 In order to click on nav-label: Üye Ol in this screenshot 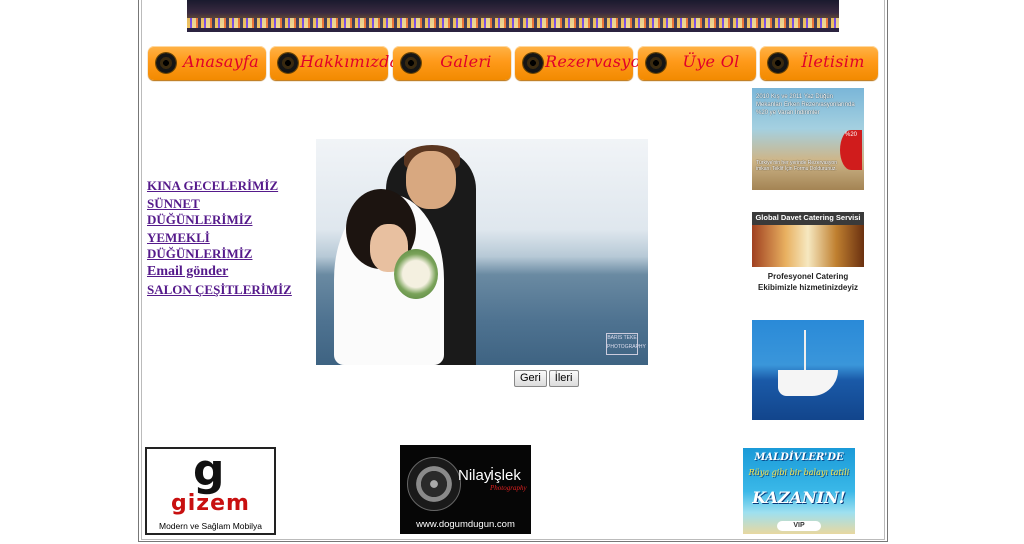, I will do `click(711, 61)`.